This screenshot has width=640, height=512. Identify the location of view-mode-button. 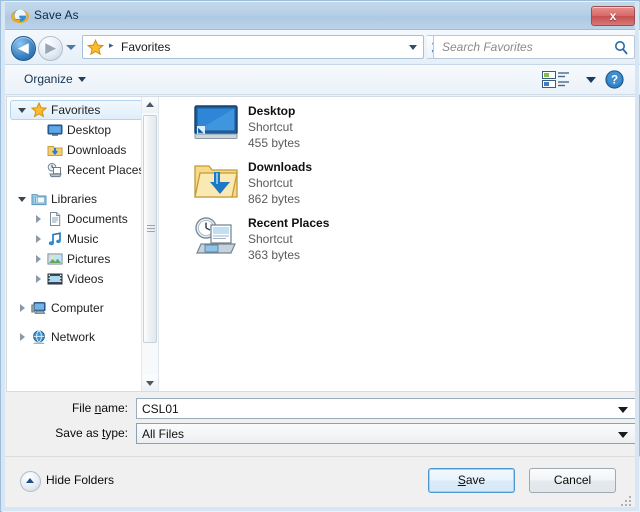
(559, 80).